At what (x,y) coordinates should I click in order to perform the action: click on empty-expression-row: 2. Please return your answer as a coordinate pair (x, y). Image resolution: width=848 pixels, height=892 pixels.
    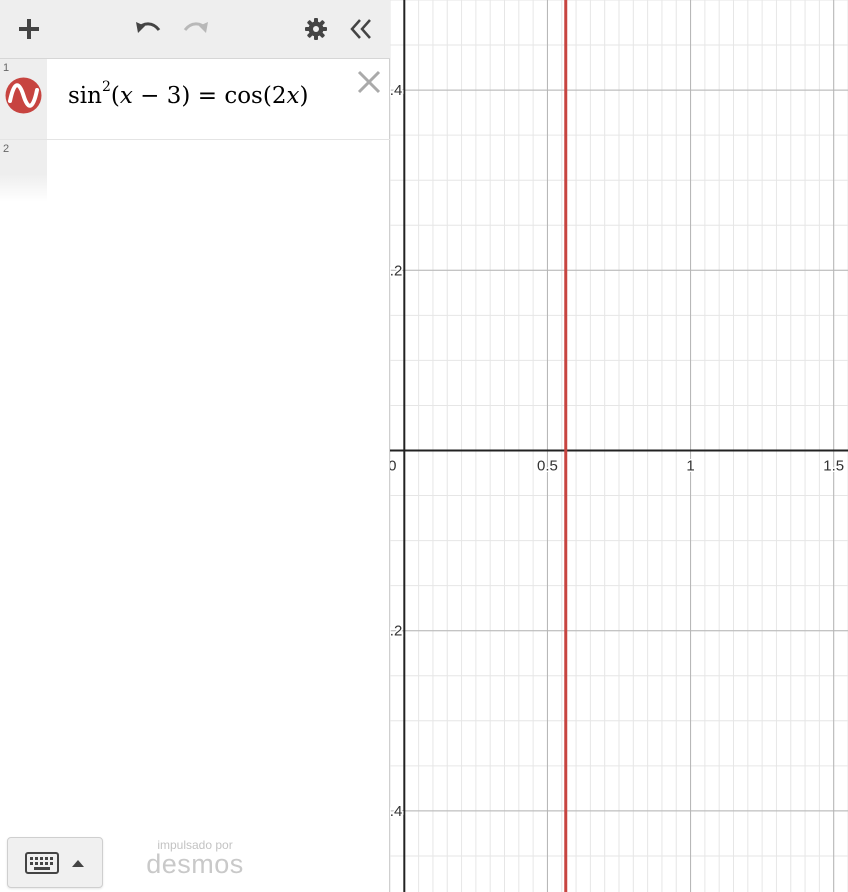
    Looking at the image, I should click on (195, 171).